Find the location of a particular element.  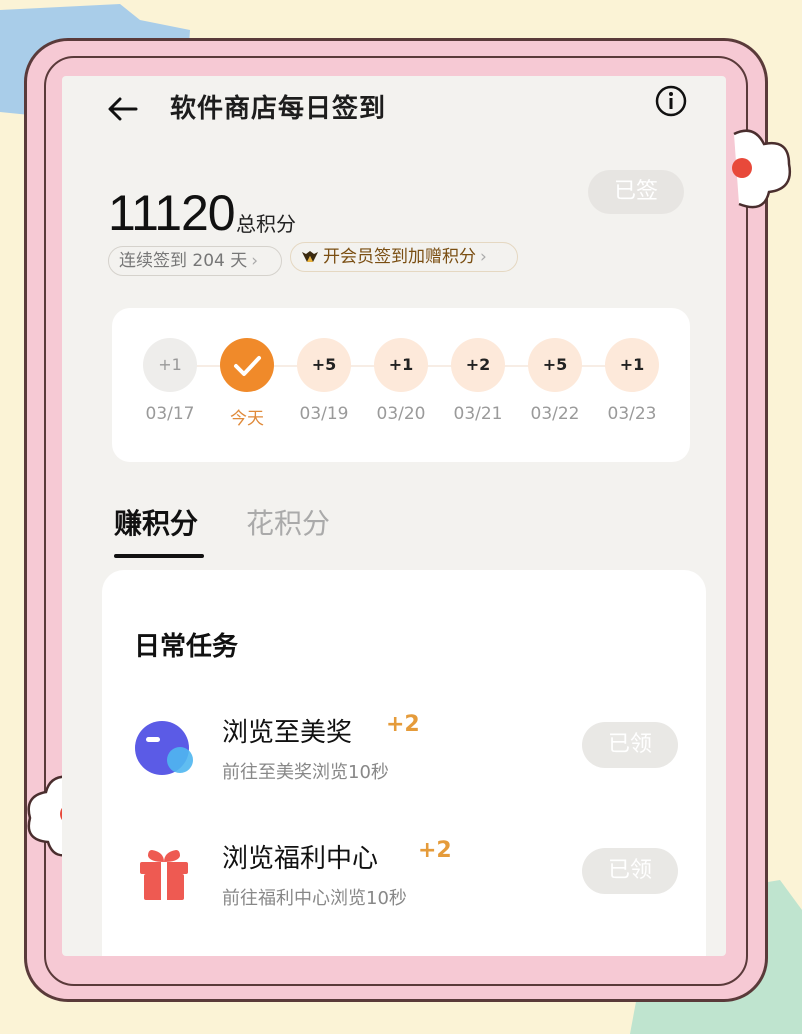

flower-sticker-right is located at coordinates (762, 169).